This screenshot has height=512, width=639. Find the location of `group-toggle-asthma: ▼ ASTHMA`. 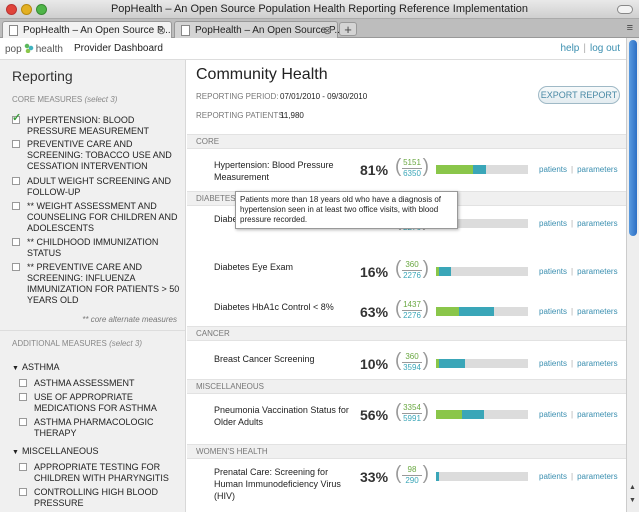

group-toggle-asthma: ▼ ASTHMA is located at coordinates (35, 367).